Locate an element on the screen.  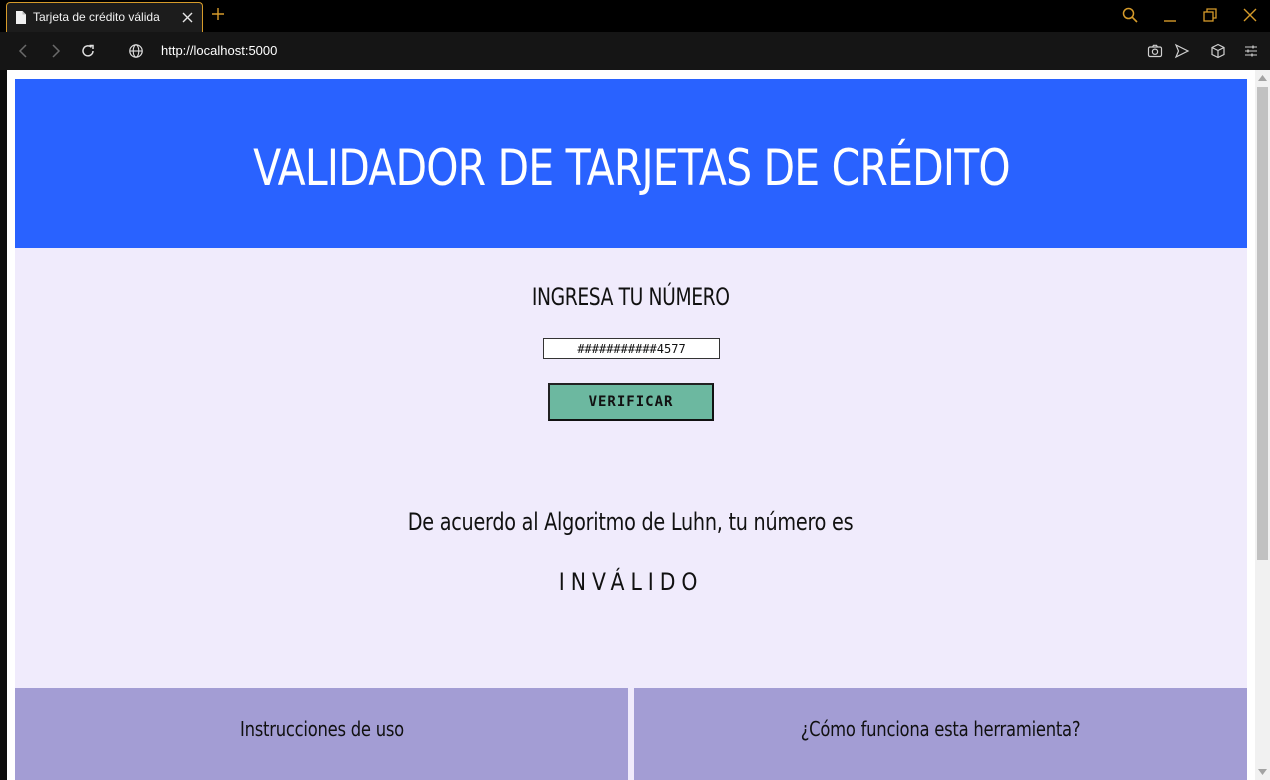
forward-icon is located at coordinates (55, 51).